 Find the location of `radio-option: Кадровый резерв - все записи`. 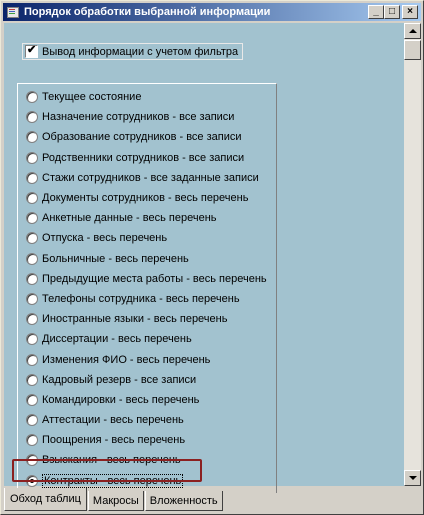

radio-option: Кадровый резерв - все записи is located at coordinates (151, 380).